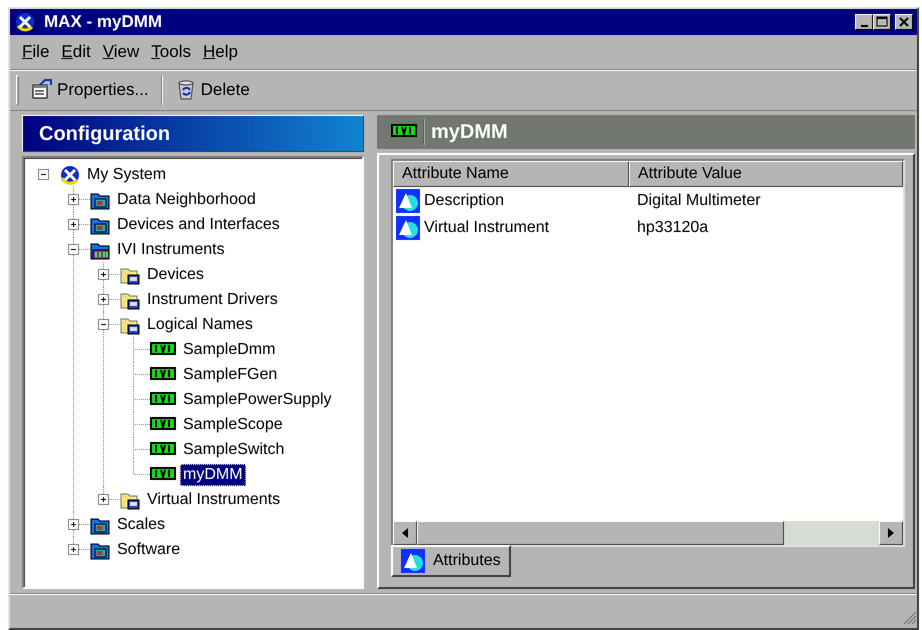  What do you see at coordinates (25, 22) in the screenshot?
I see `app-icon` at bounding box center [25, 22].